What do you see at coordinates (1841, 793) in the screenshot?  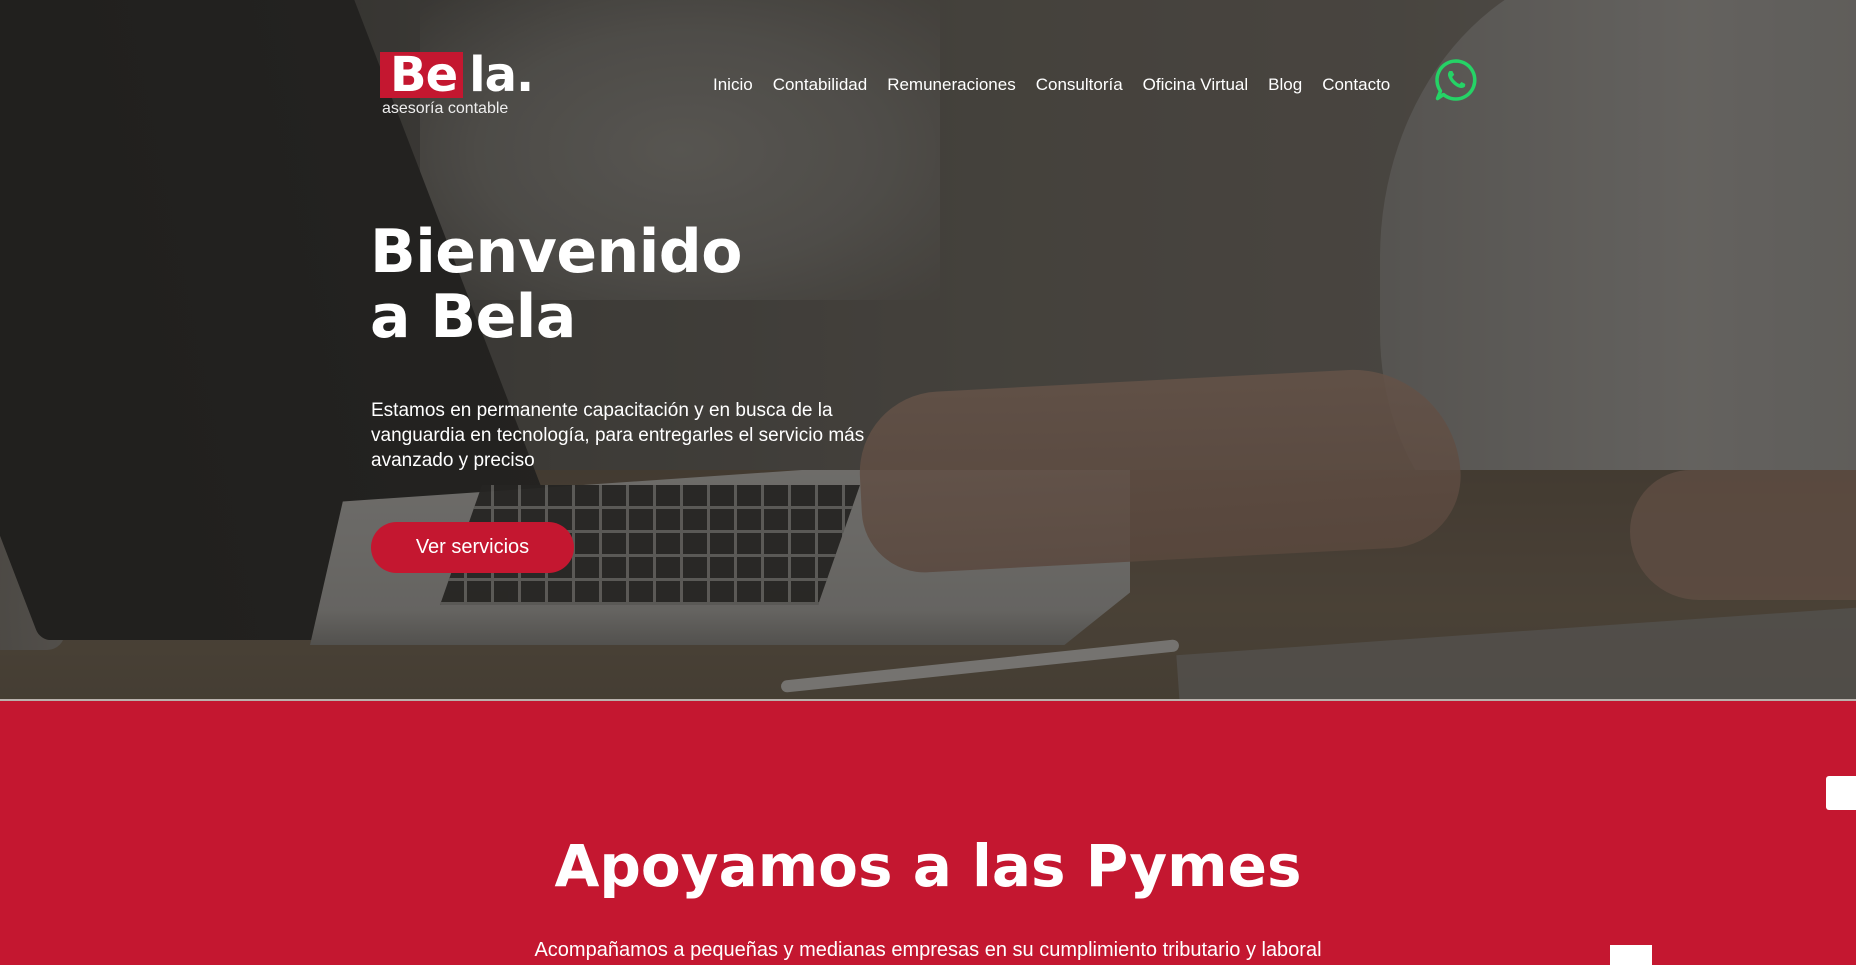 I see `side-floating-tab` at bounding box center [1841, 793].